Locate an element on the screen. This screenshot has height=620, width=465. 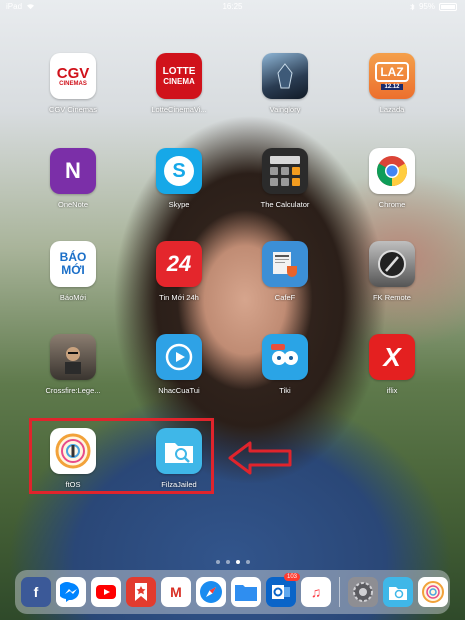
bluetooth-icon is located at coordinates (412, 6).